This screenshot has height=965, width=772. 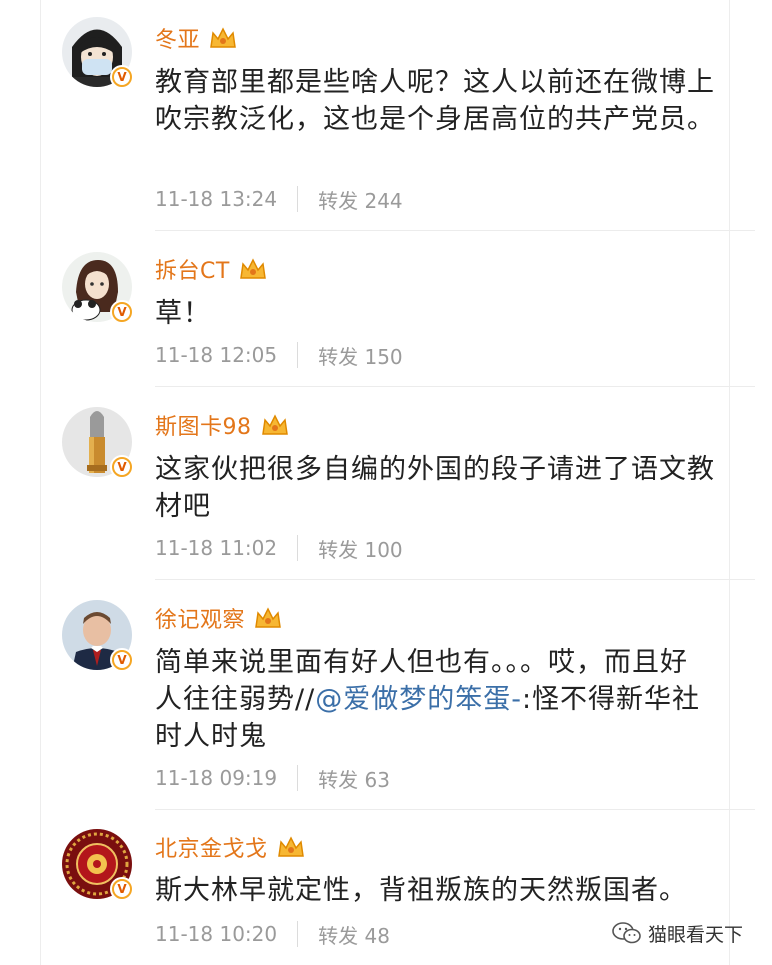 I want to click on repost-button: 转发 100, so click(x=360, y=548).